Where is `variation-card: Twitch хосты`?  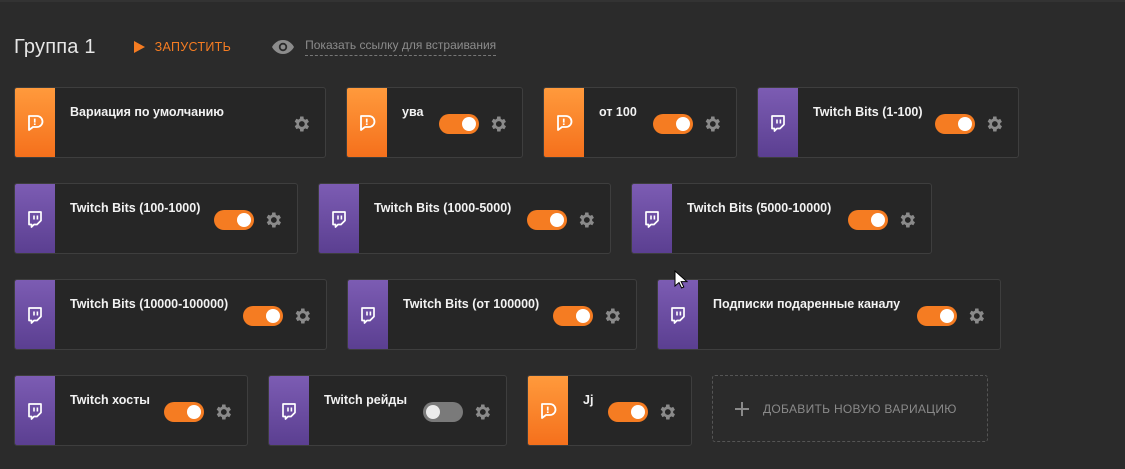 variation-card: Twitch хосты is located at coordinates (131, 410).